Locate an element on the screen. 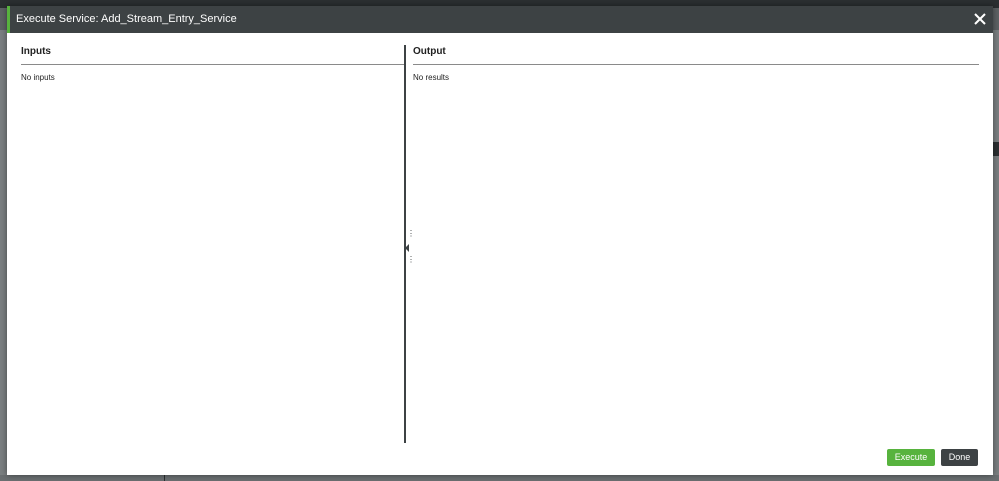 The height and width of the screenshot is (481, 999). output-title: Output is located at coordinates (429, 51).